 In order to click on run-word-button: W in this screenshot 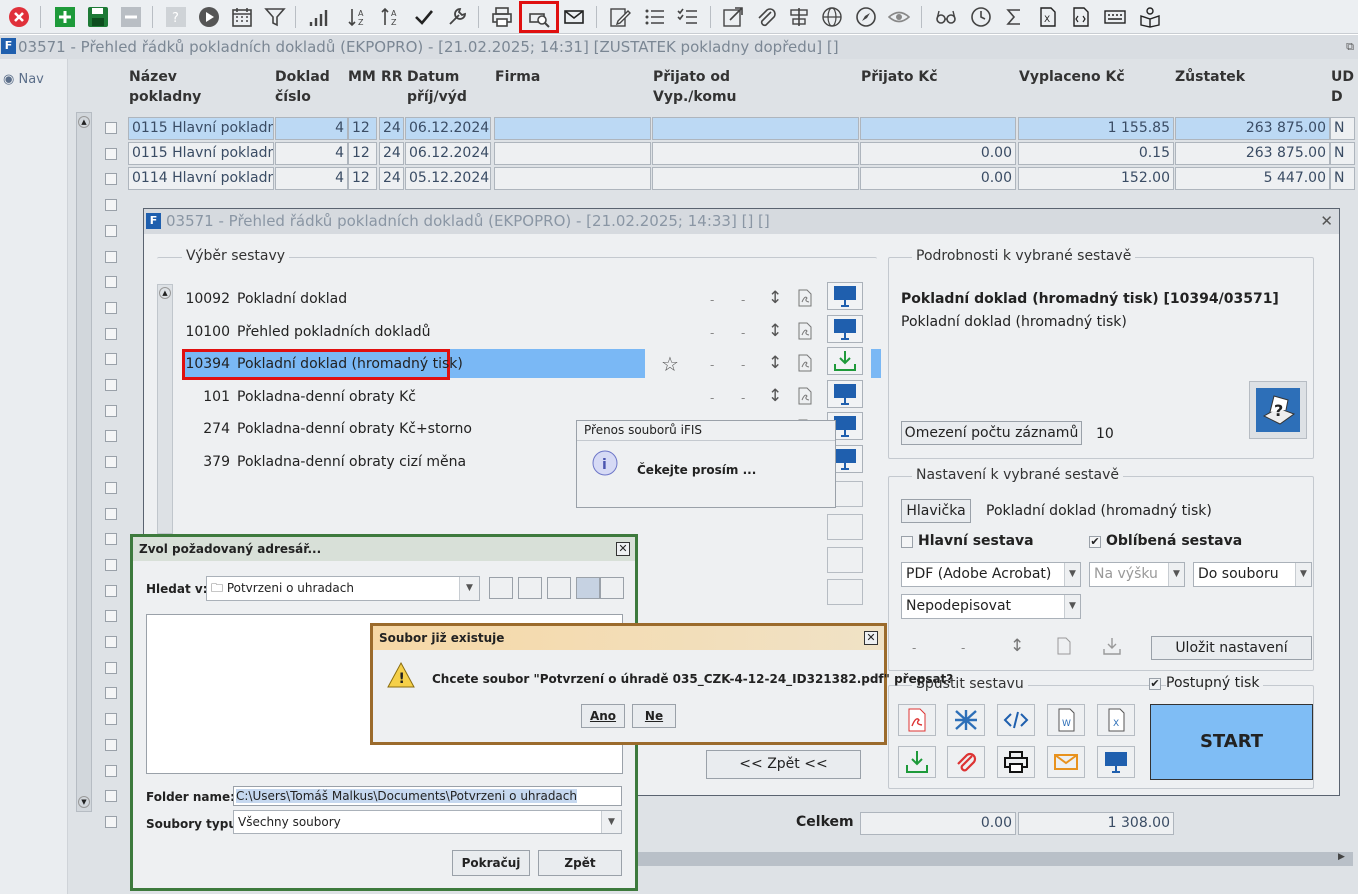, I will do `click(1066, 720)`.